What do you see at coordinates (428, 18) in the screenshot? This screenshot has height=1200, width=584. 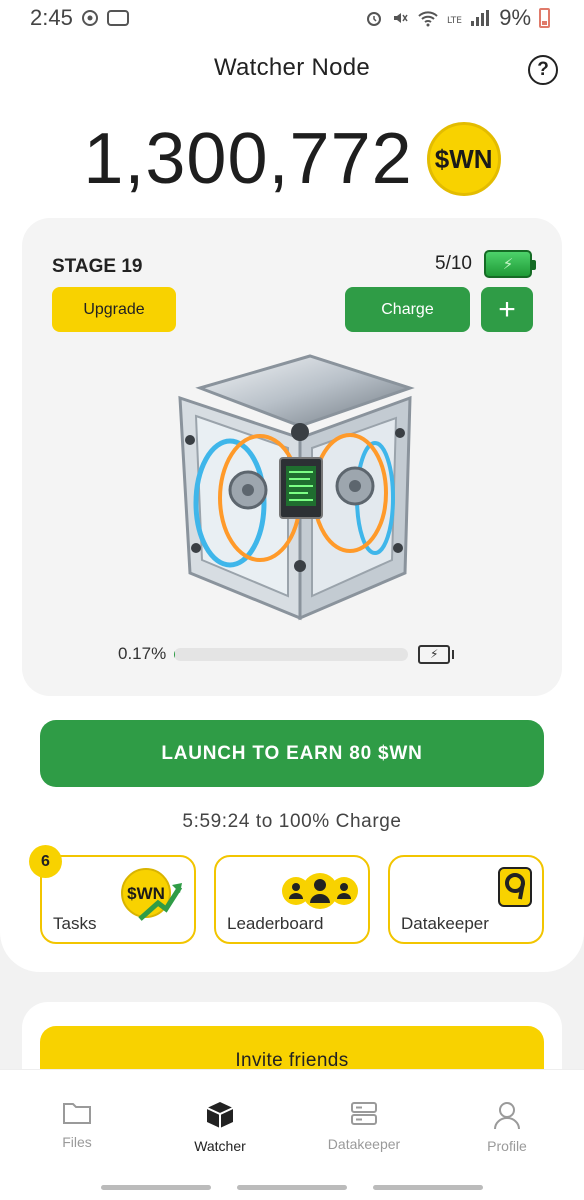 I see `wifi-icon` at bounding box center [428, 18].